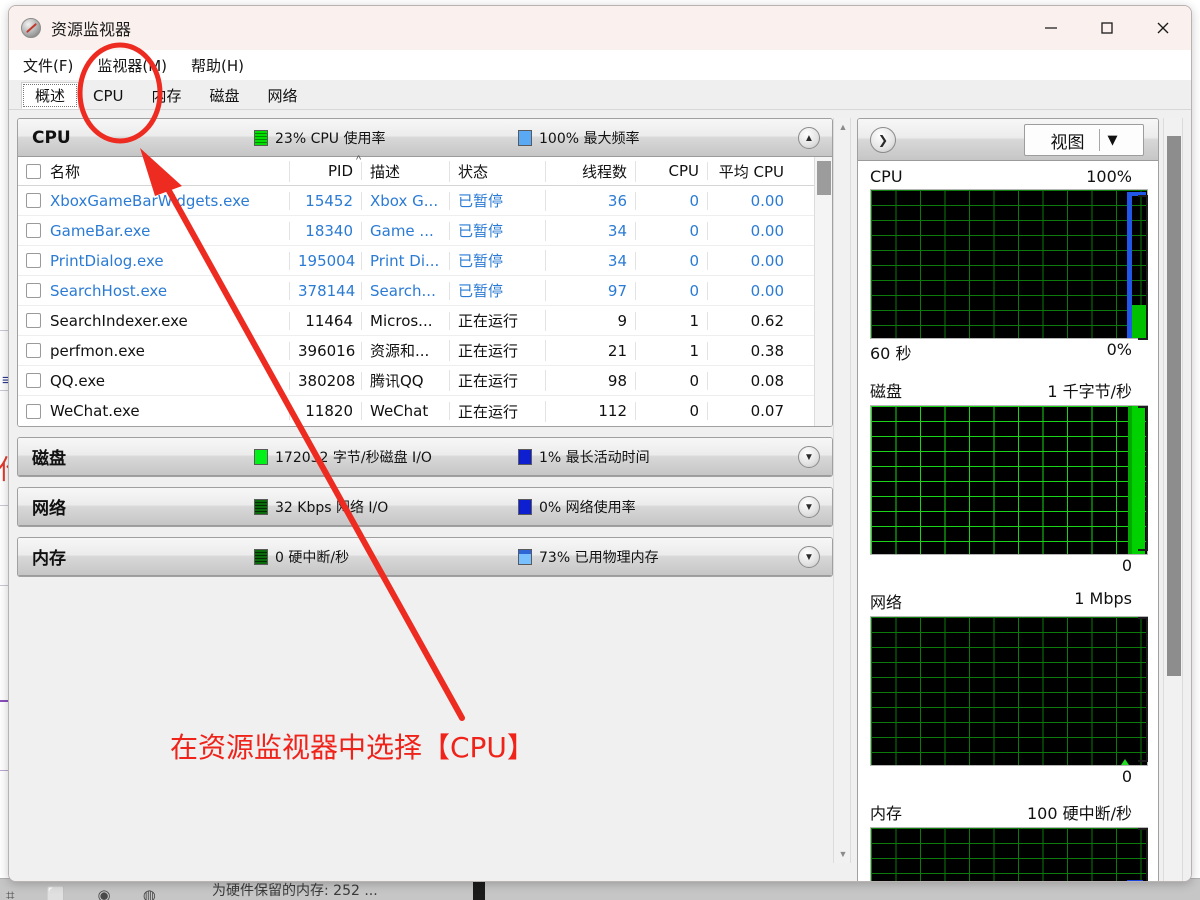 The width and height of the screenshot is (1200, 900). Describe the element at coordinates (594, 457) in the screenshot. I see `section-disk-stat-active-text: 1% 最长活动时间` at that location.